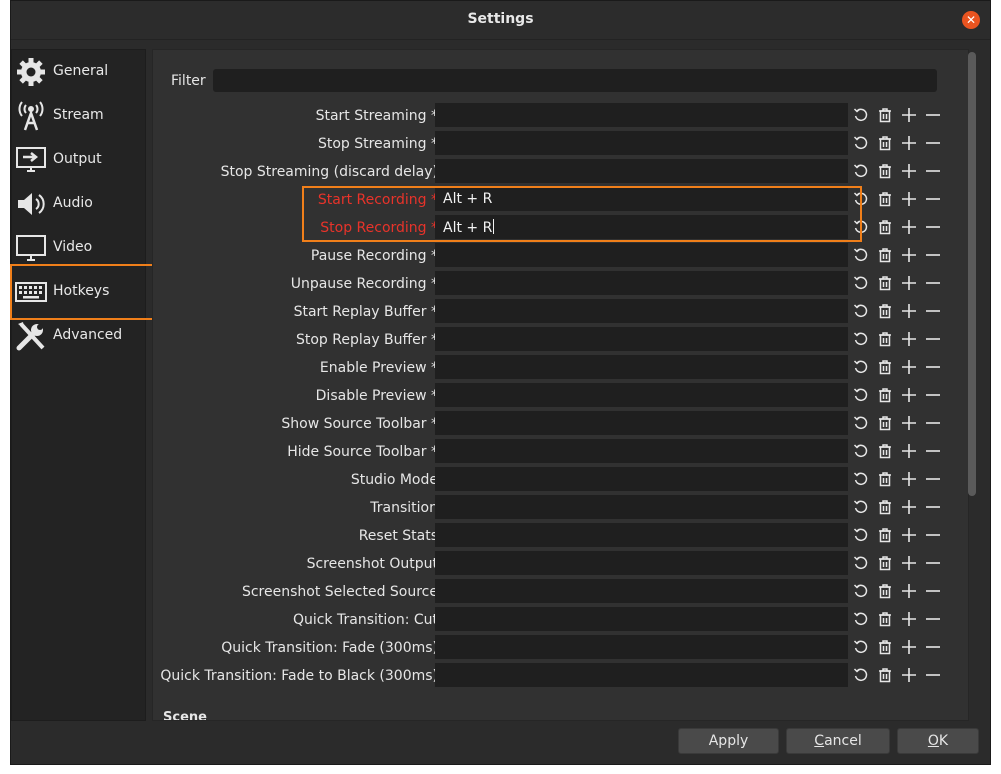 This screenshot has height=774, width=1001. What do you see at coordinates (972, 274) in the screenshot?
I see `scrollbar` at bounding box center [972, 274].